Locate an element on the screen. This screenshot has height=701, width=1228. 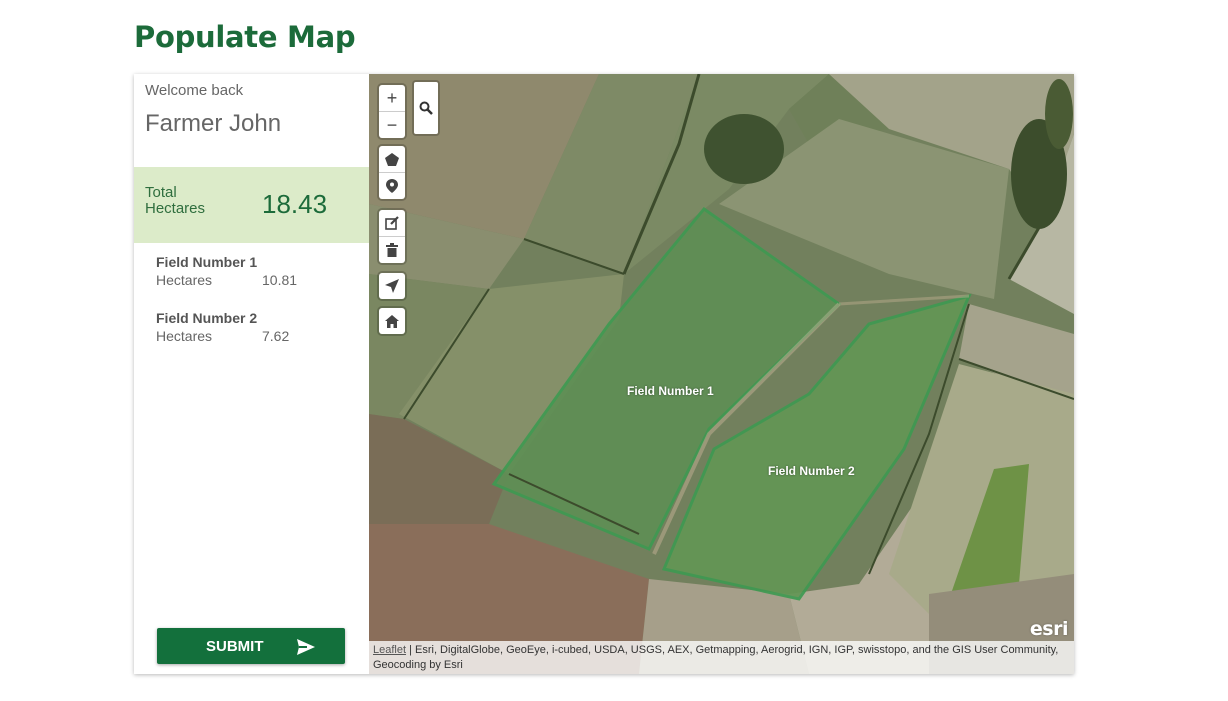
total-hectares-value: 18.43 is located at coordinates (295, 204).